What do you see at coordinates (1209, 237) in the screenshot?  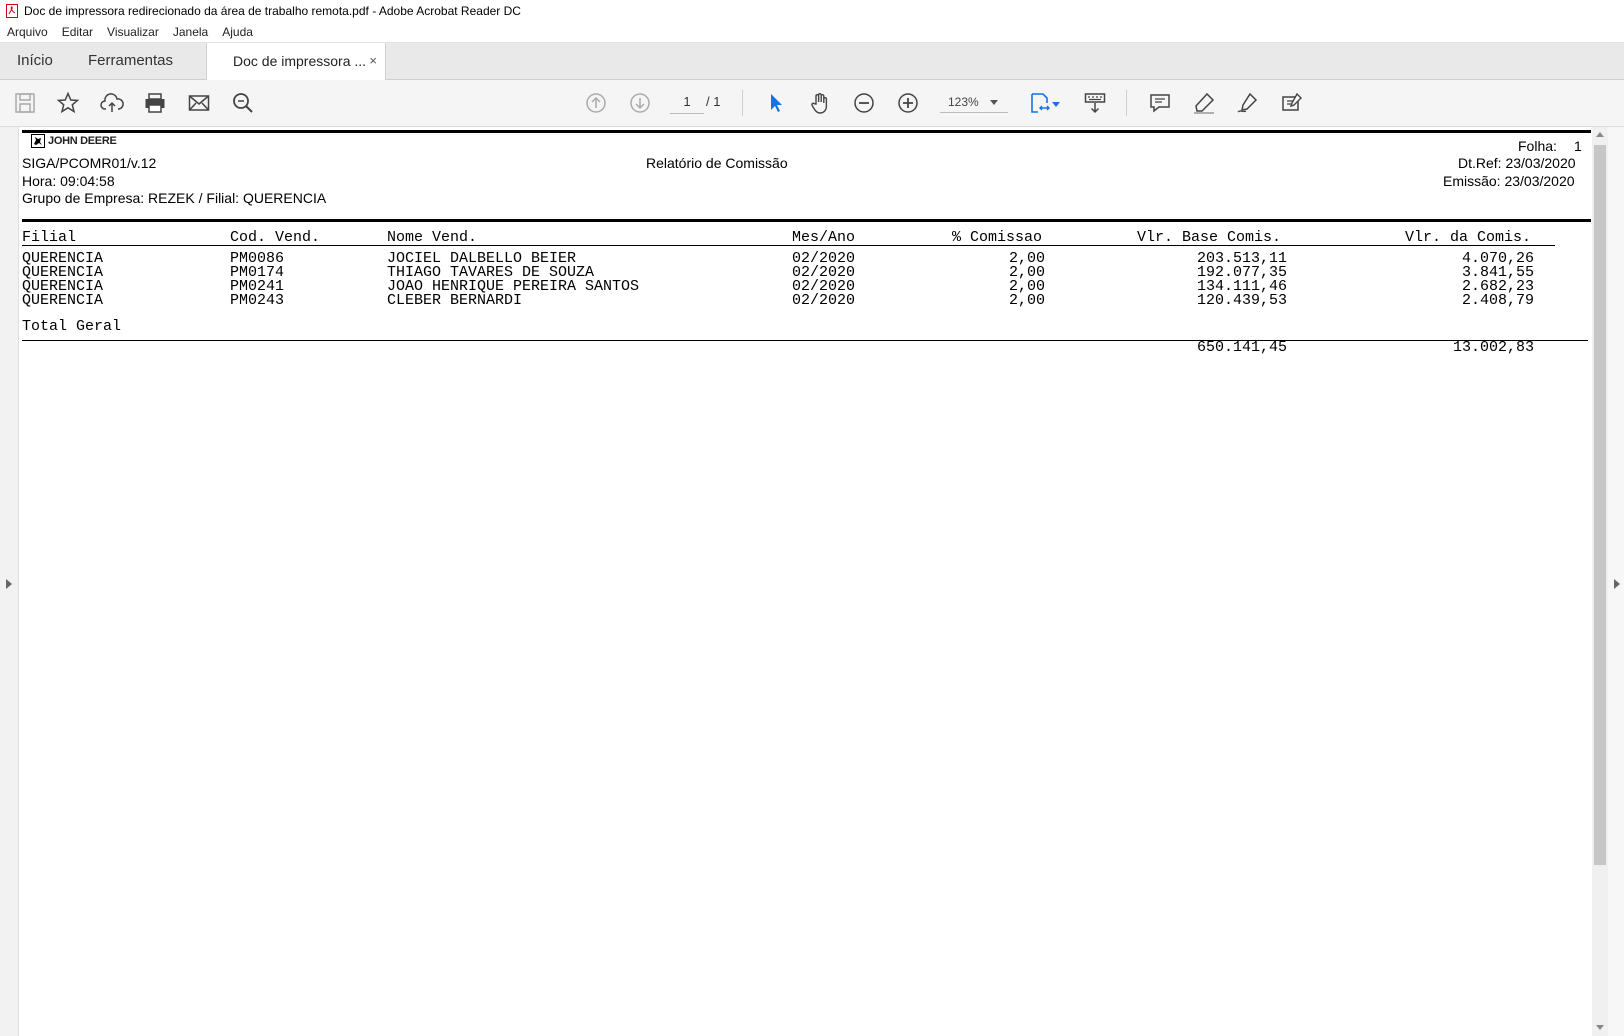 I see `col-vlr-base: Vlr. Base Comis.` at bounding box center [1209, 237].